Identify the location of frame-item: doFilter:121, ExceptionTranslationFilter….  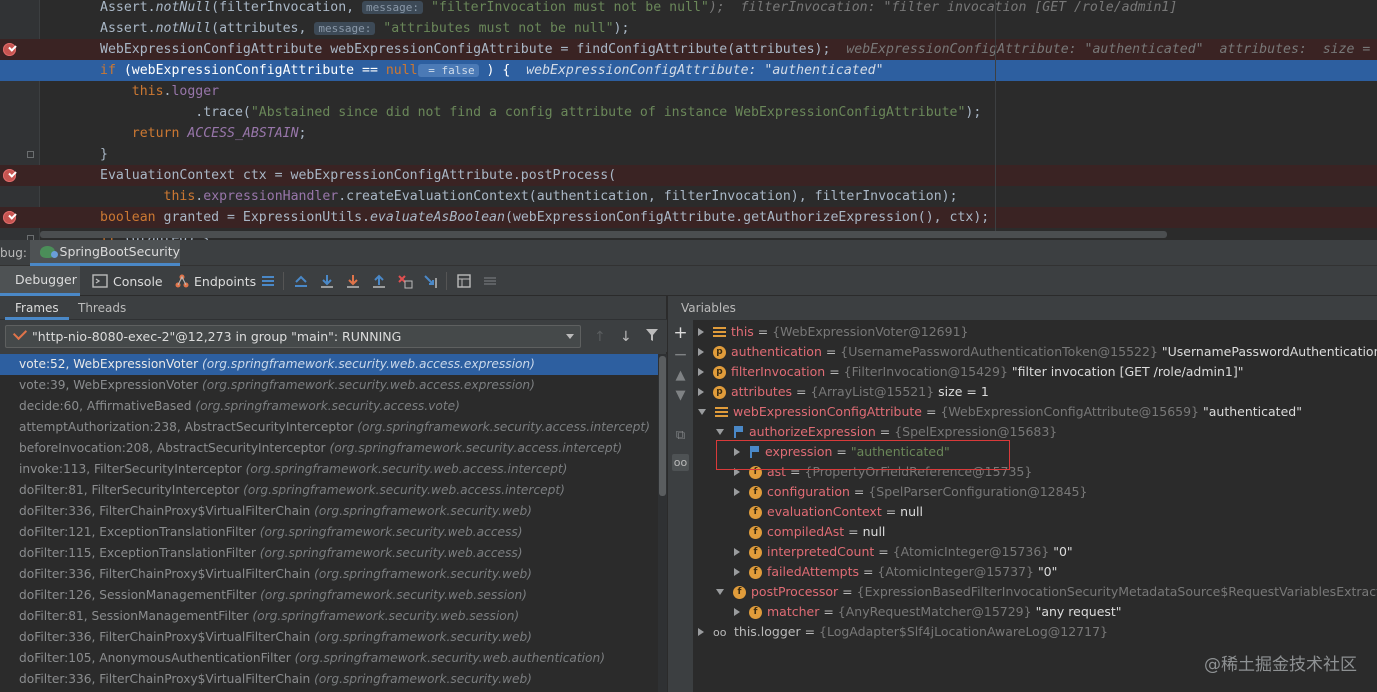
(329, 532).